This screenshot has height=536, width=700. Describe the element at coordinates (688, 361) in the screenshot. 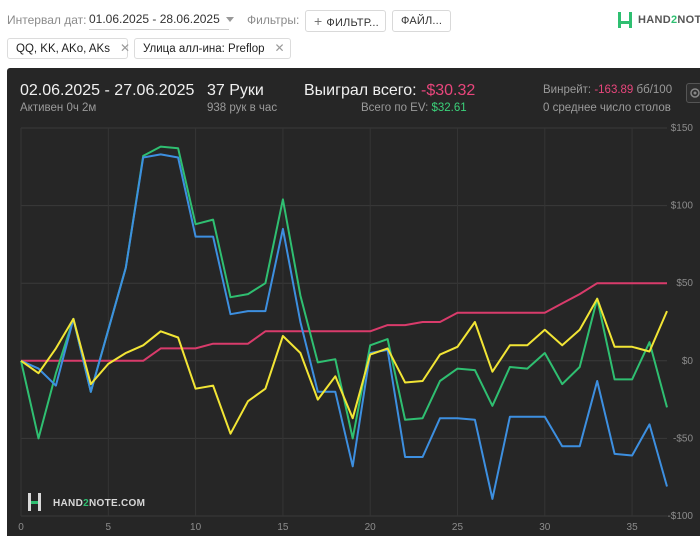

I see `y-tick-label: $0` at that location.